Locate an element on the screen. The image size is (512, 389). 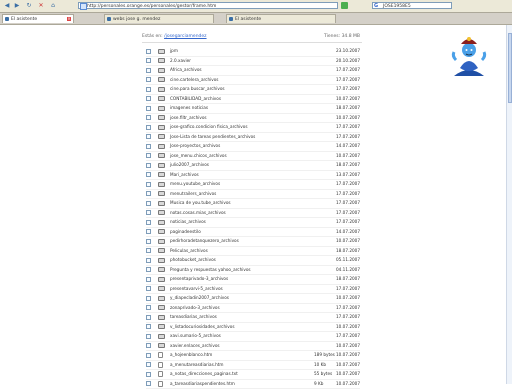
item-name: Pregunta y respuestas yahoo_archivos is located at coordinates (210, 270).